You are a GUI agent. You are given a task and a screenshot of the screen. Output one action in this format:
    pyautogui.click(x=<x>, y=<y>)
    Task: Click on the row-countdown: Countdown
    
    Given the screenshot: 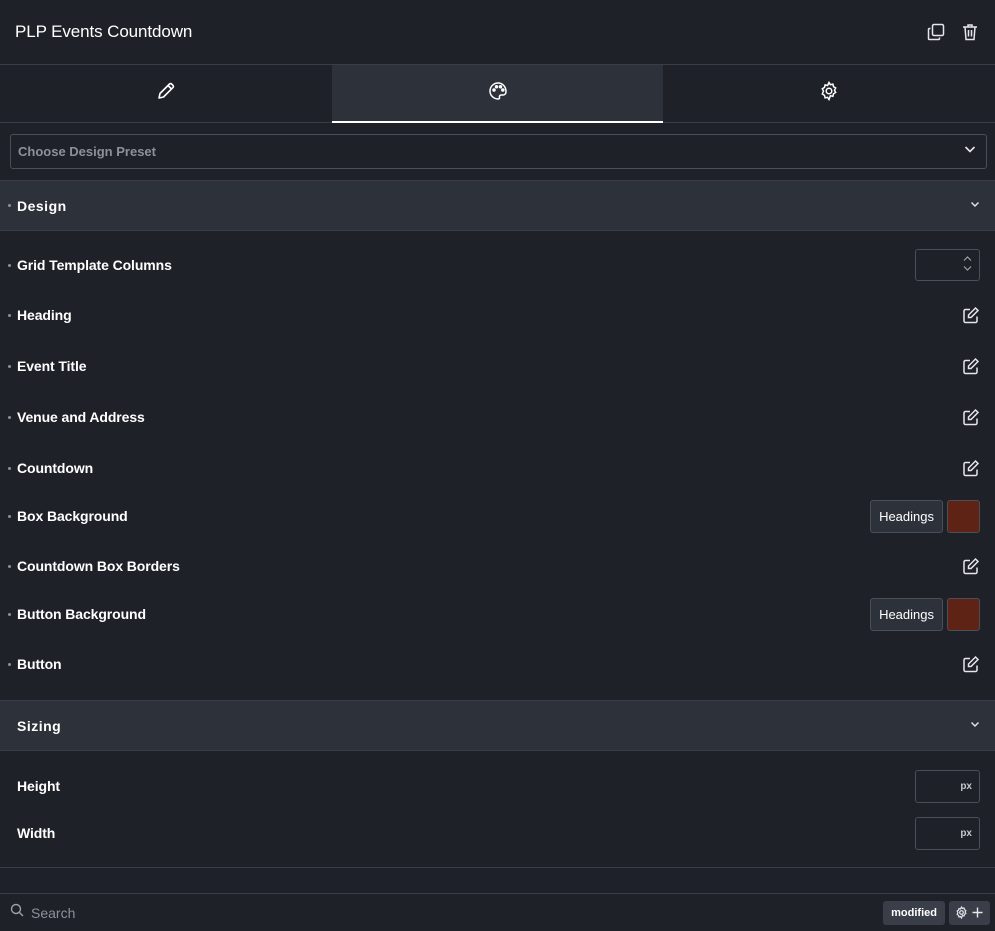 What is the action you would take?
    pyautogui.click(x=497, y=468)
    